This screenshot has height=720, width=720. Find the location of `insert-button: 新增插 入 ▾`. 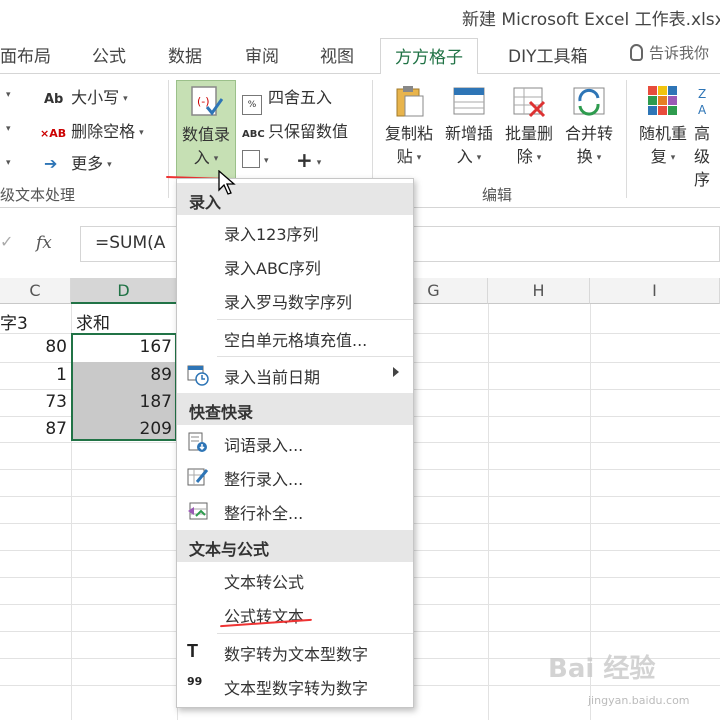

insert-button: 新增插 入 ▾ is located at coordinates (469, 130).